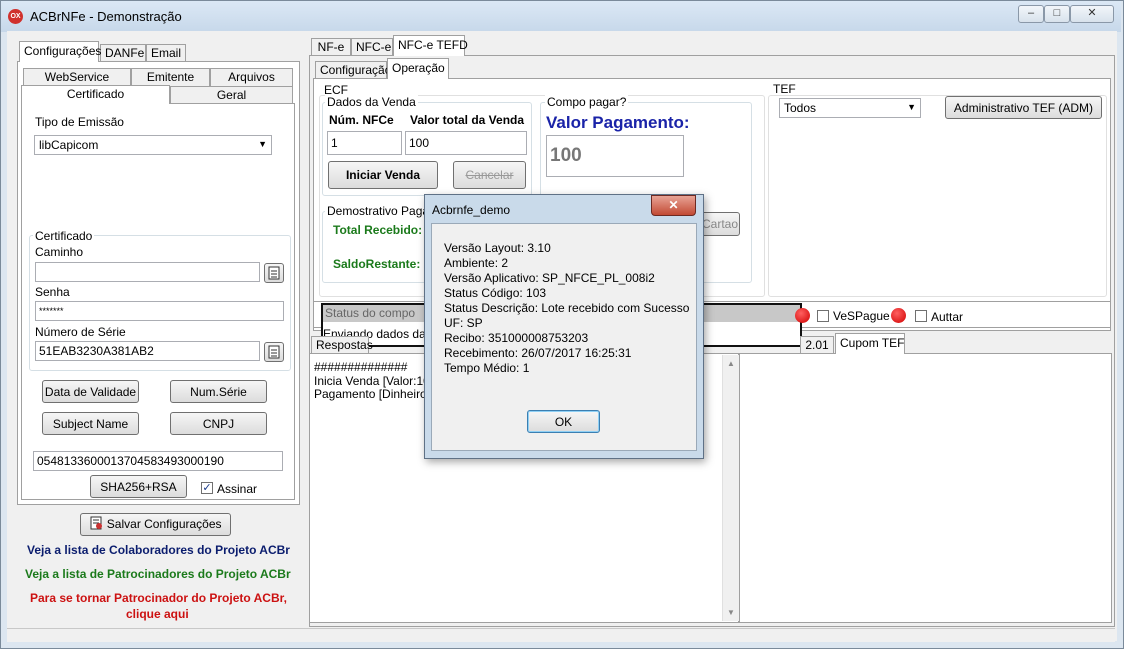 The height and width of the screenshot is (649, 1124). What do you see at coordinates (106, 16) in the screenshot?
I see `window-title: ACBrNFe - Demonstração` at bounding box center [106, 16].